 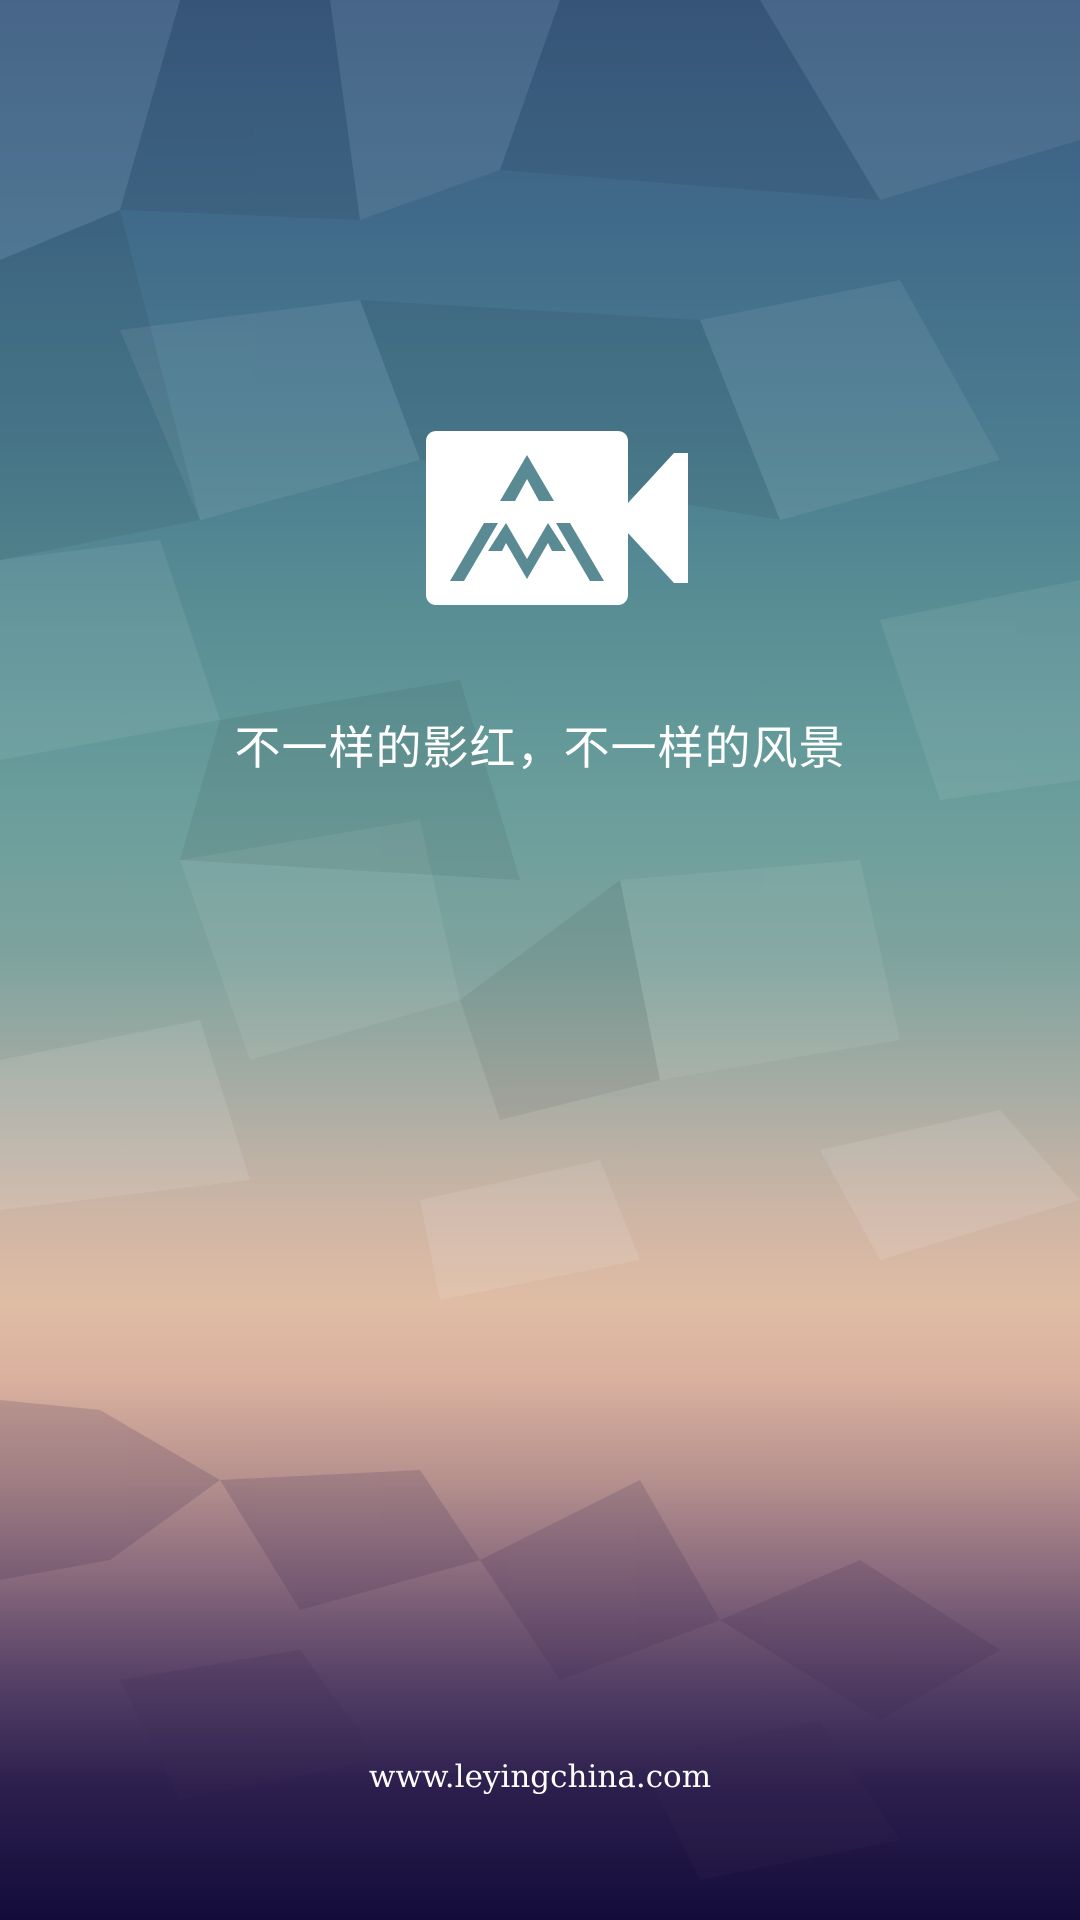 I want to click on slogan-tagline: 不一样的影红，不一样的风景, so click(x=540, y=748).